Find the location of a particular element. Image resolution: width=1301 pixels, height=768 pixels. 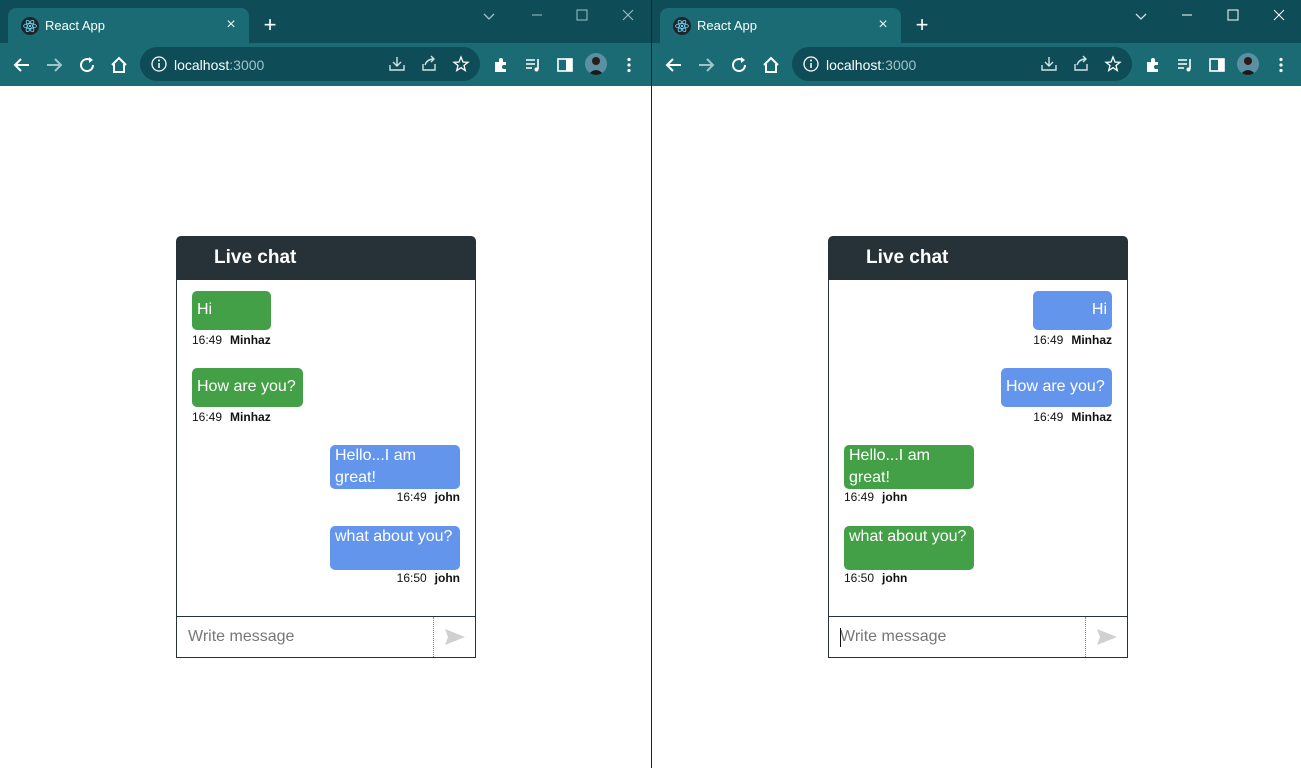

message-meta: 16:50 john is located at coordinates (395, 578).